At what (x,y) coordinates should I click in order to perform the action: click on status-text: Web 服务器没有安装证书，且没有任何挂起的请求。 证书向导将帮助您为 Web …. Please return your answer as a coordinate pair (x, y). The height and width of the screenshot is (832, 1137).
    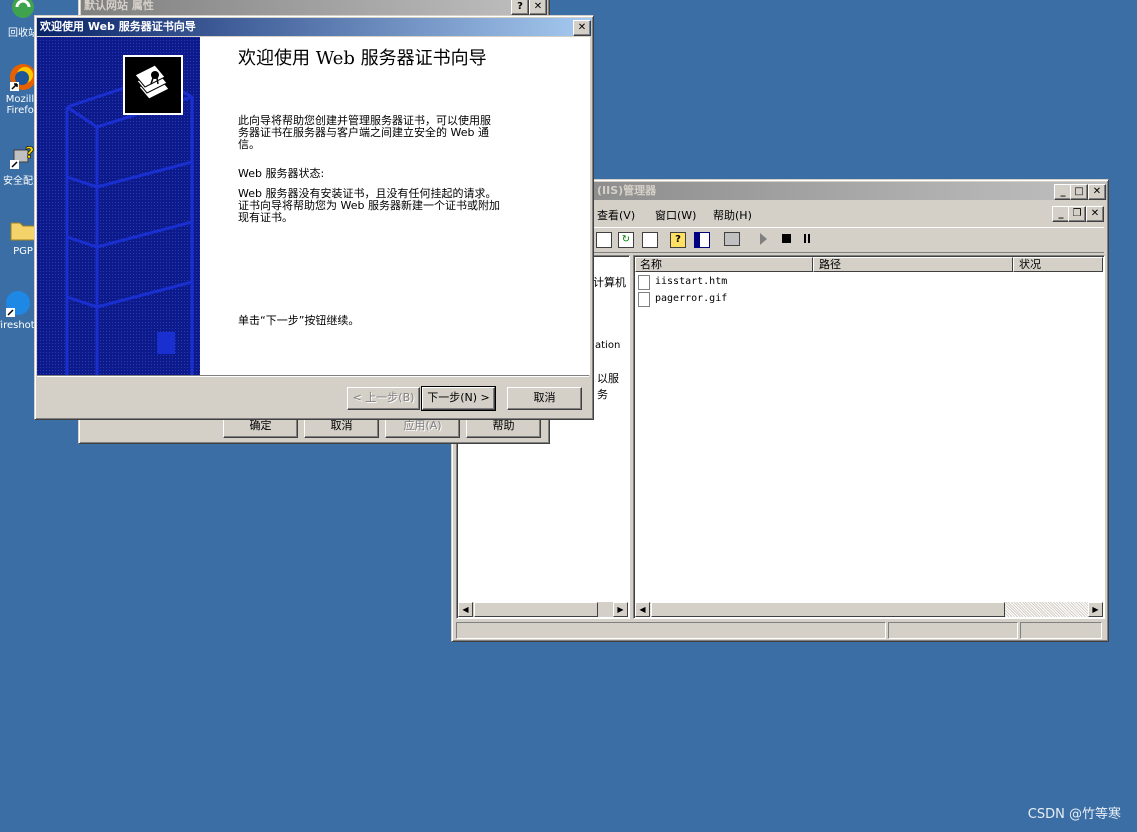
    Looking at the image, I should click on (369, 206).